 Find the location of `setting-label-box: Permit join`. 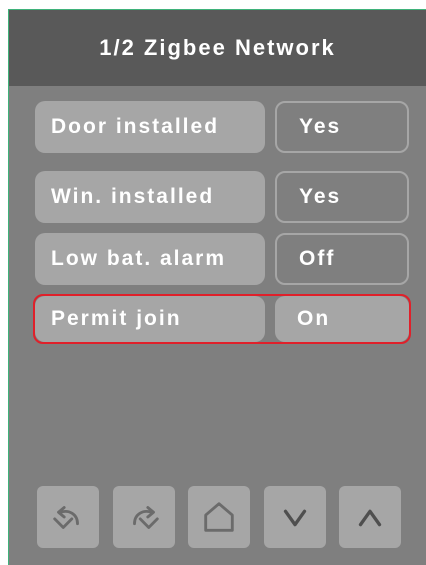

setting-label-box: Permit join is located at coordinates (150, 319).